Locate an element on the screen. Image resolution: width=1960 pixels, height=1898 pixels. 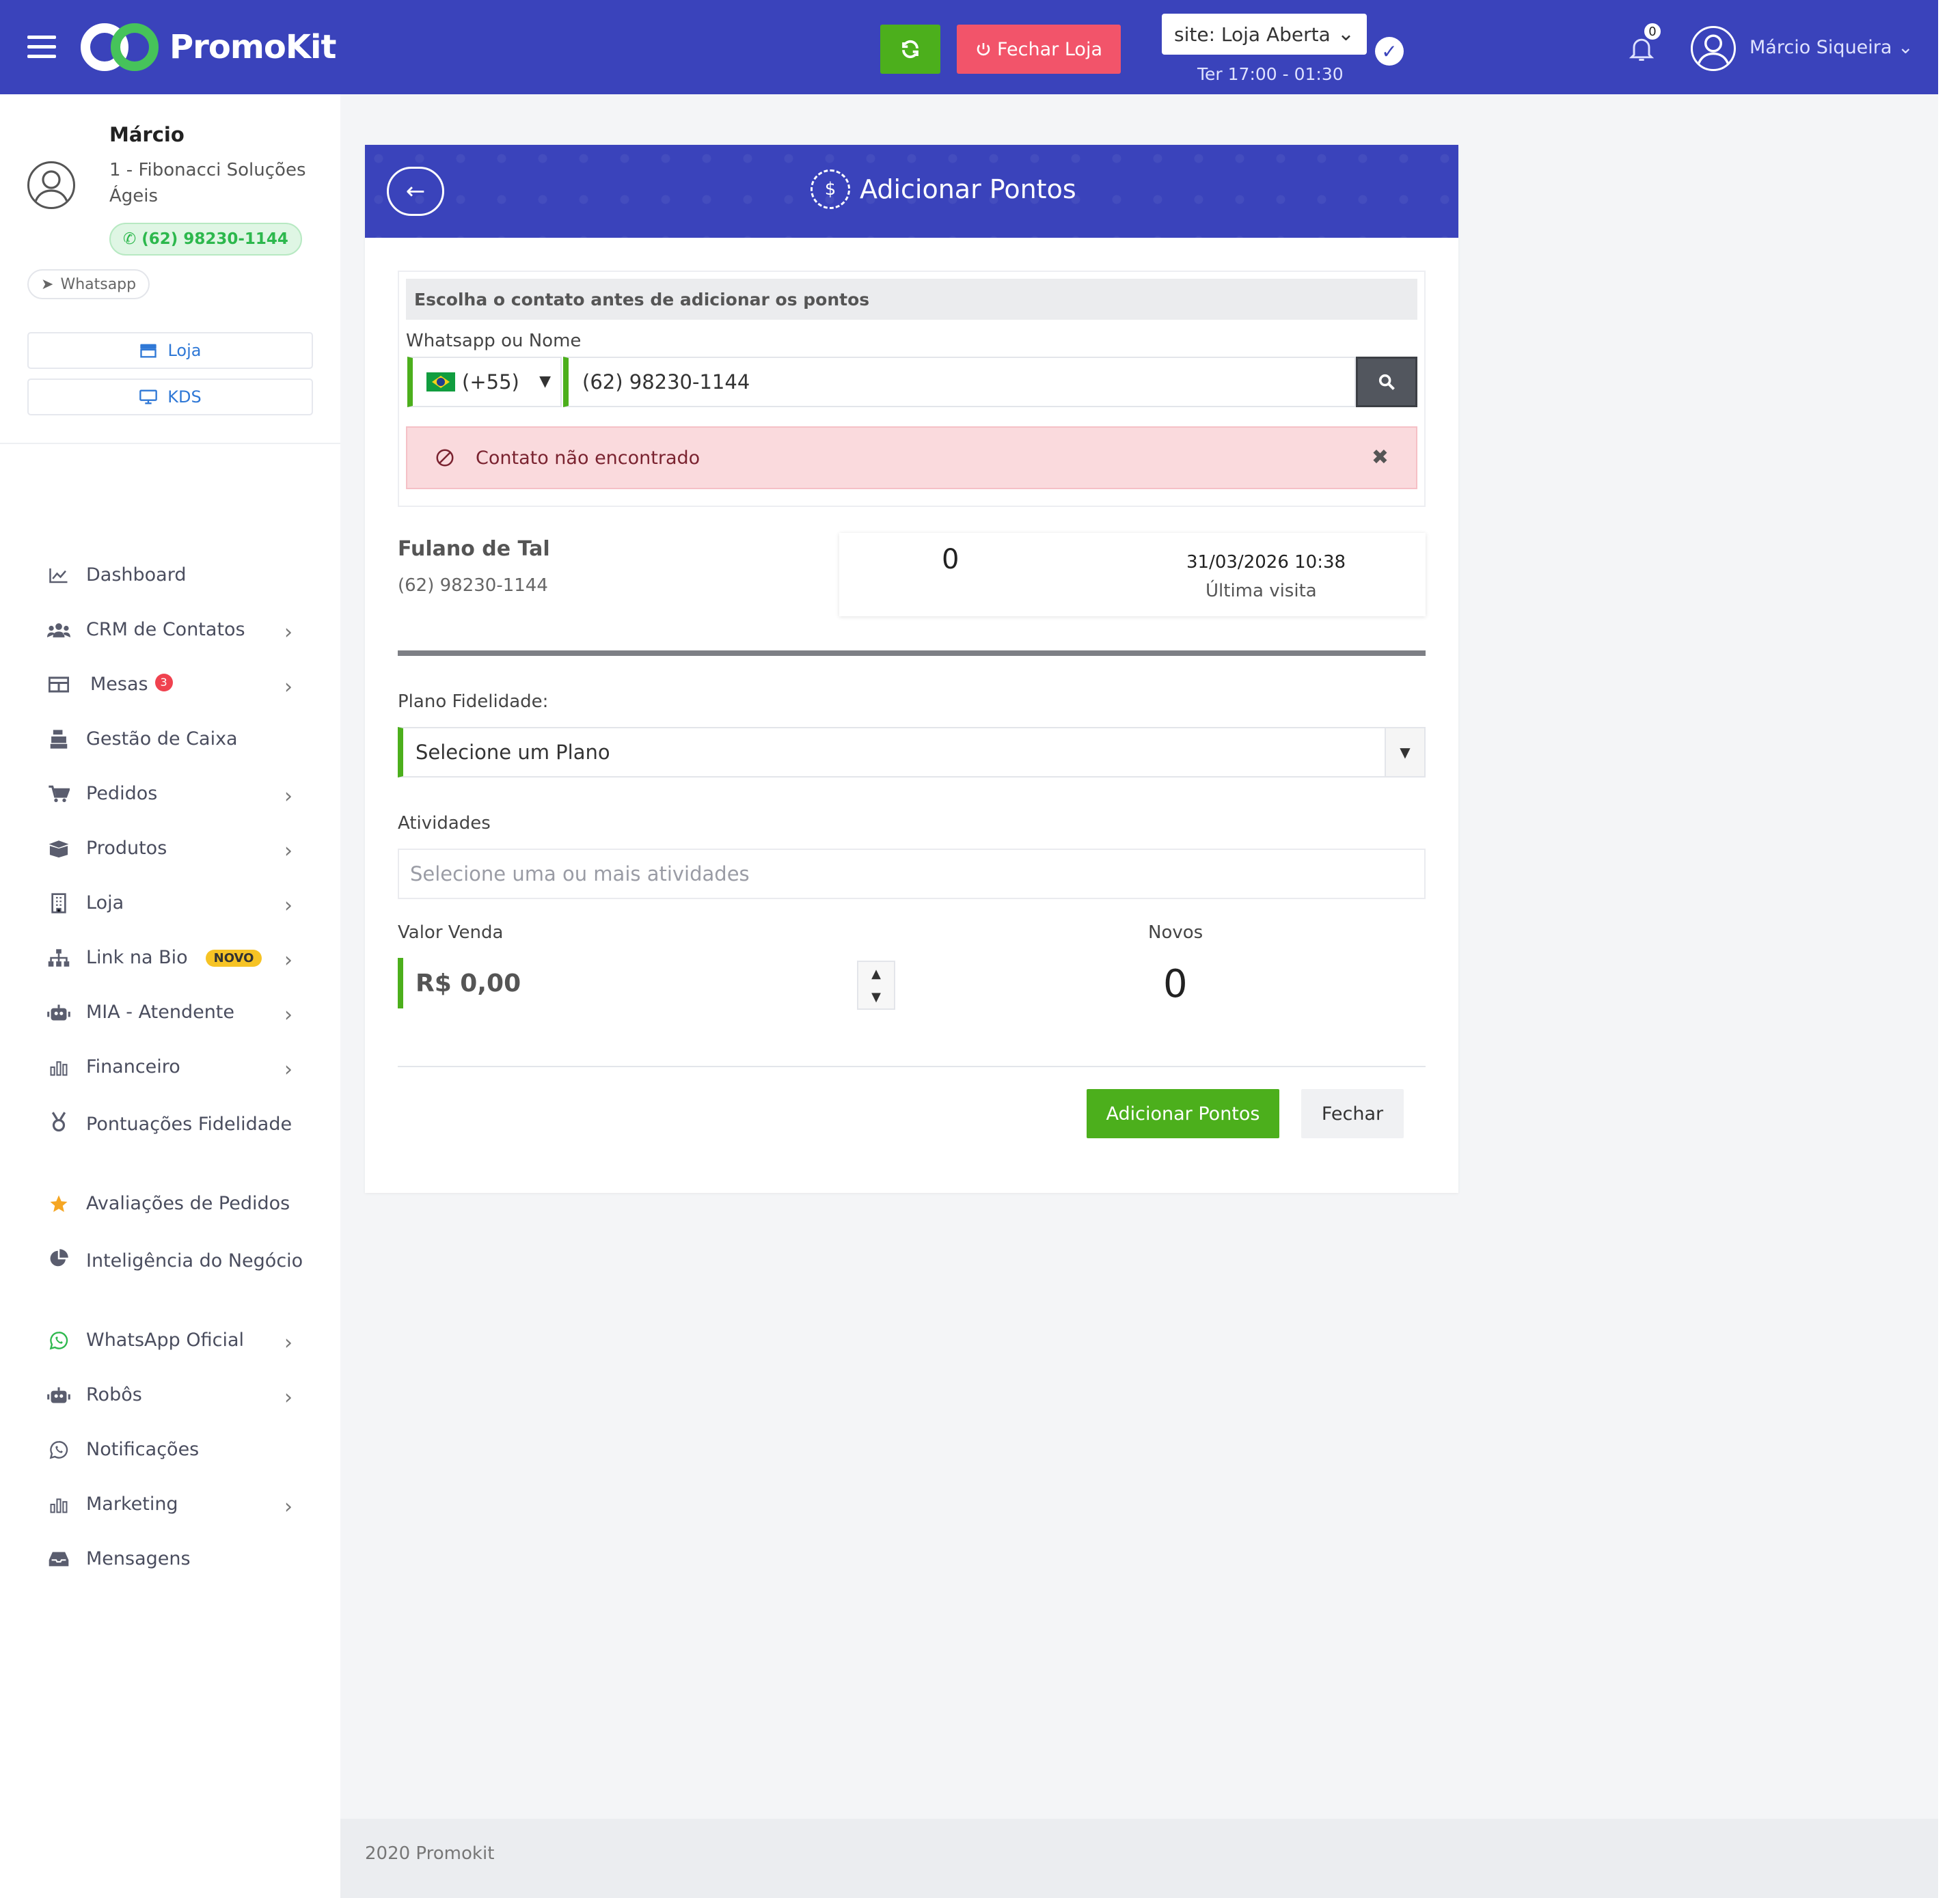
sidebar-item-label: Pontuações Fidelidade is located at coordinates (189, 1124).